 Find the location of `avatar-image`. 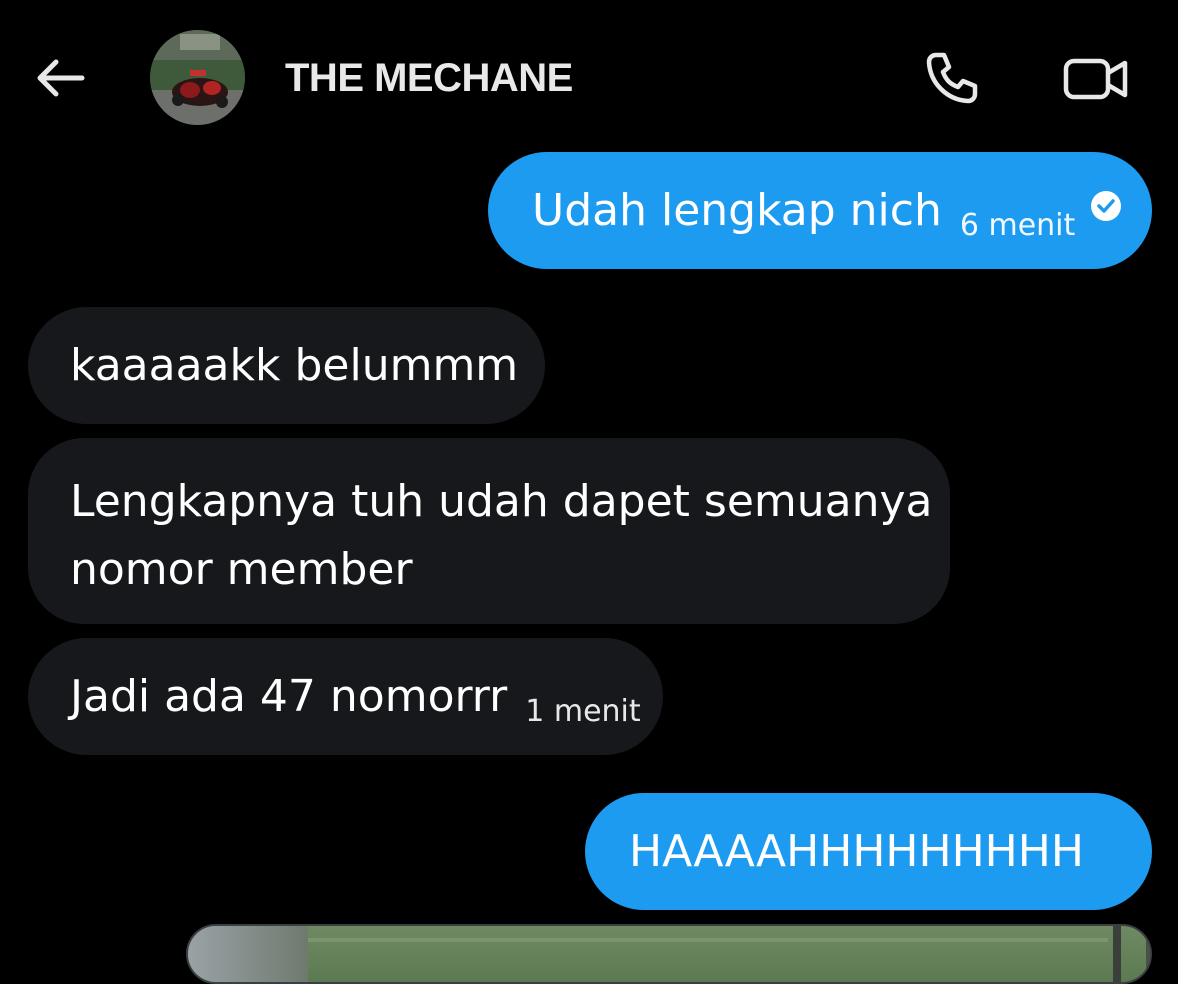

avatar-image is located at coordinates (197, 77).